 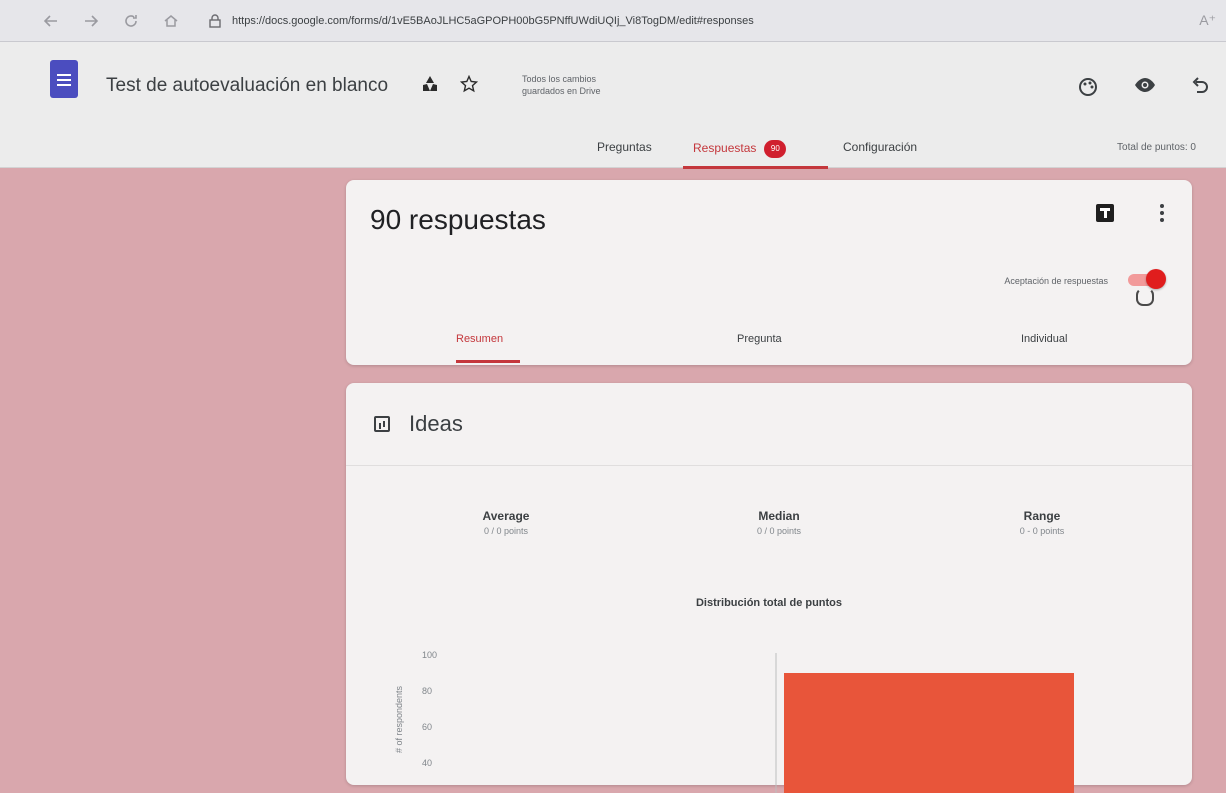 What do you see at coordinates (51, 21) in the screenshot?
I see `back-icon` at bounding box center [51, 21].